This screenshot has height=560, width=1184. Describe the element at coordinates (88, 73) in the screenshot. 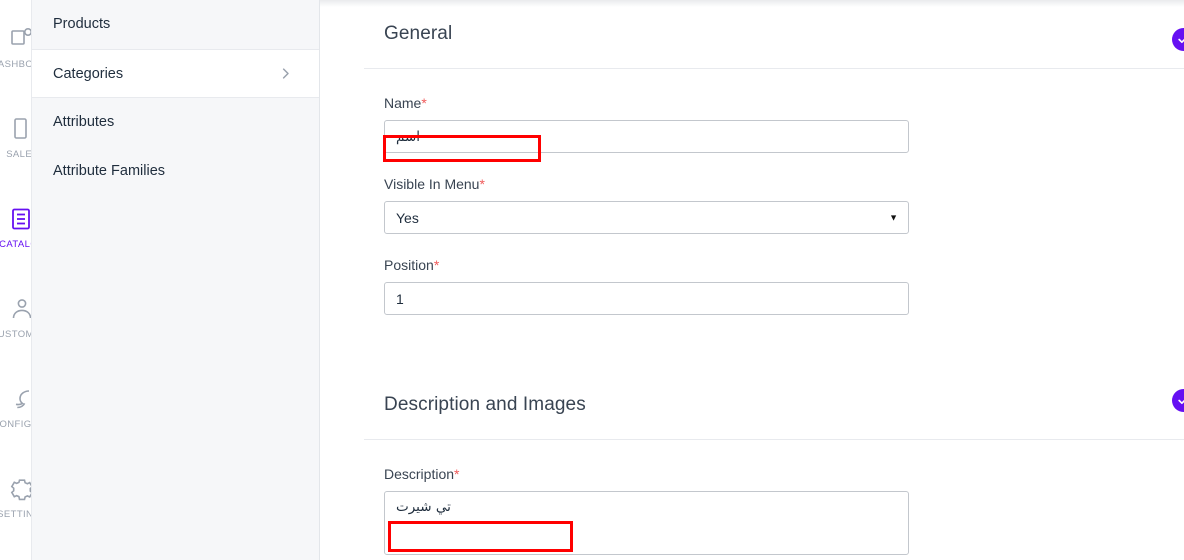

I see `sidebar-item-label: Categories` at that location.